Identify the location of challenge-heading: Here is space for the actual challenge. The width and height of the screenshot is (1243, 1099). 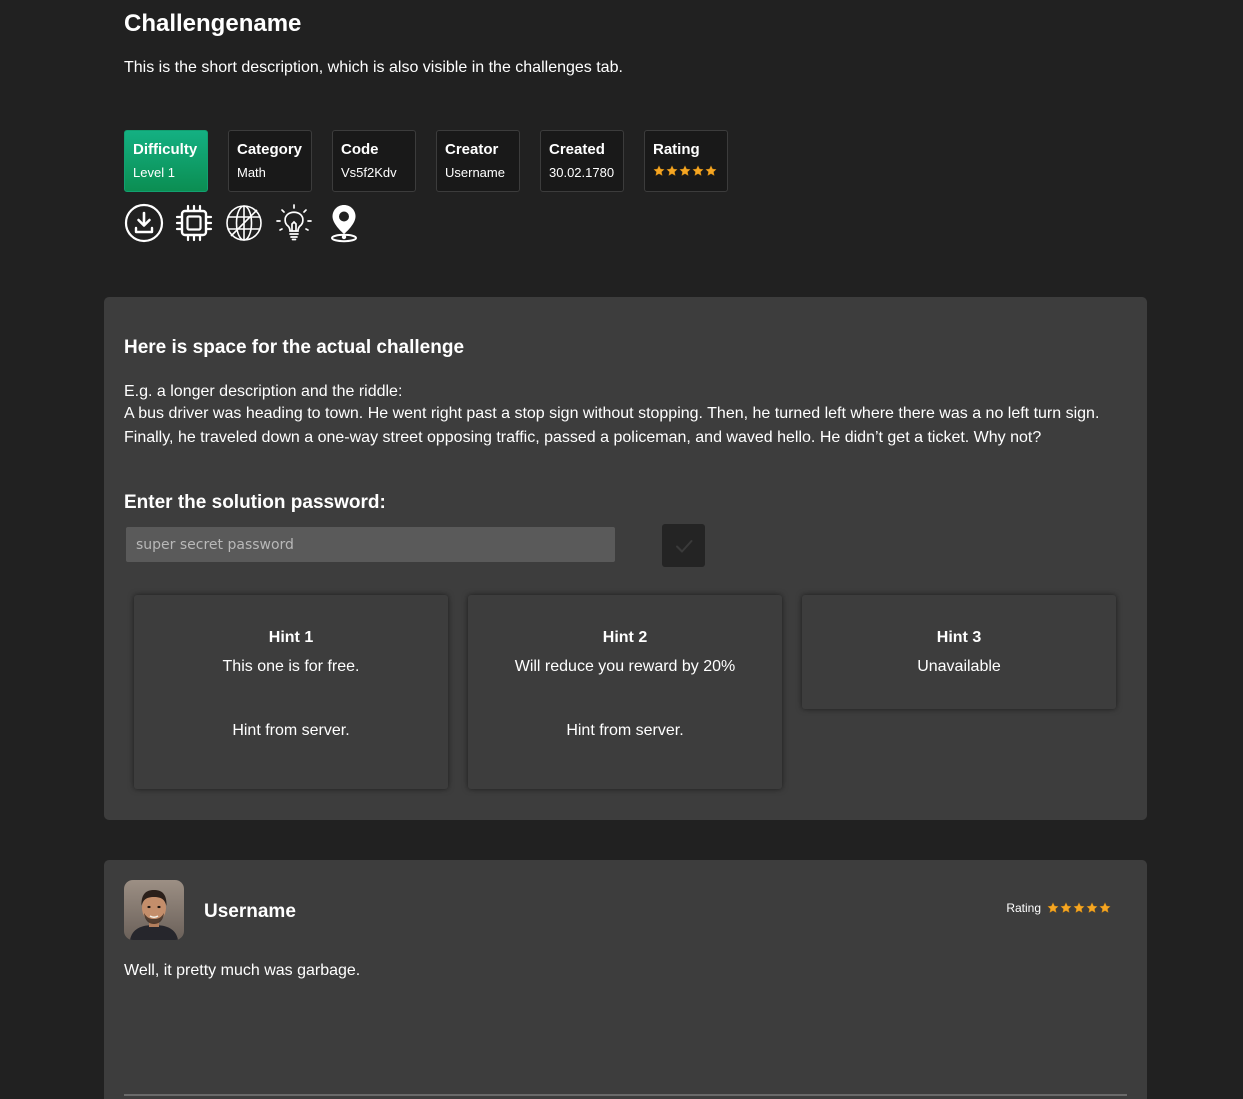
(294, 347).